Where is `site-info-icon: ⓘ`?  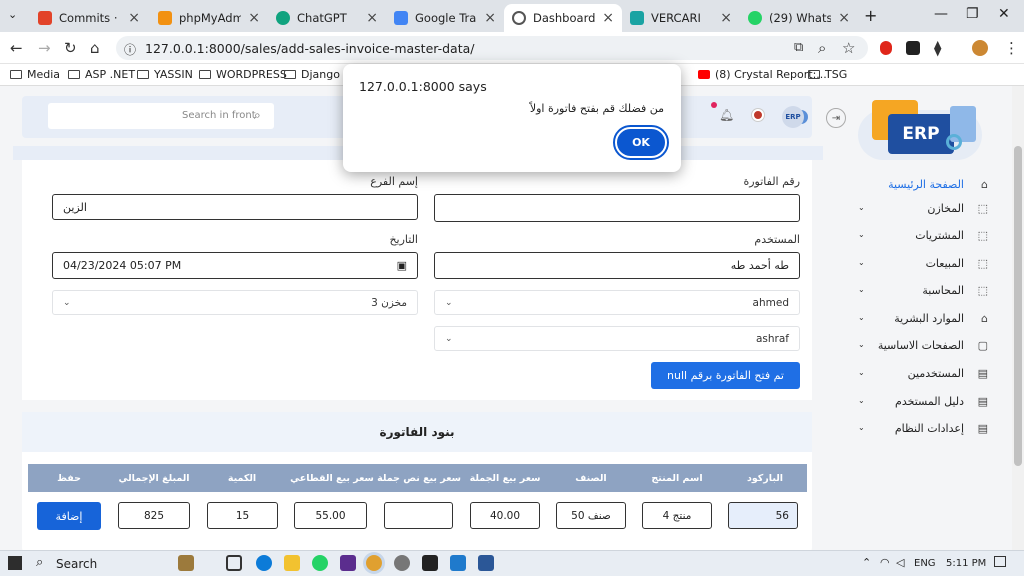 site-info-icon: ⓘ is located at coordinates (130, 49).